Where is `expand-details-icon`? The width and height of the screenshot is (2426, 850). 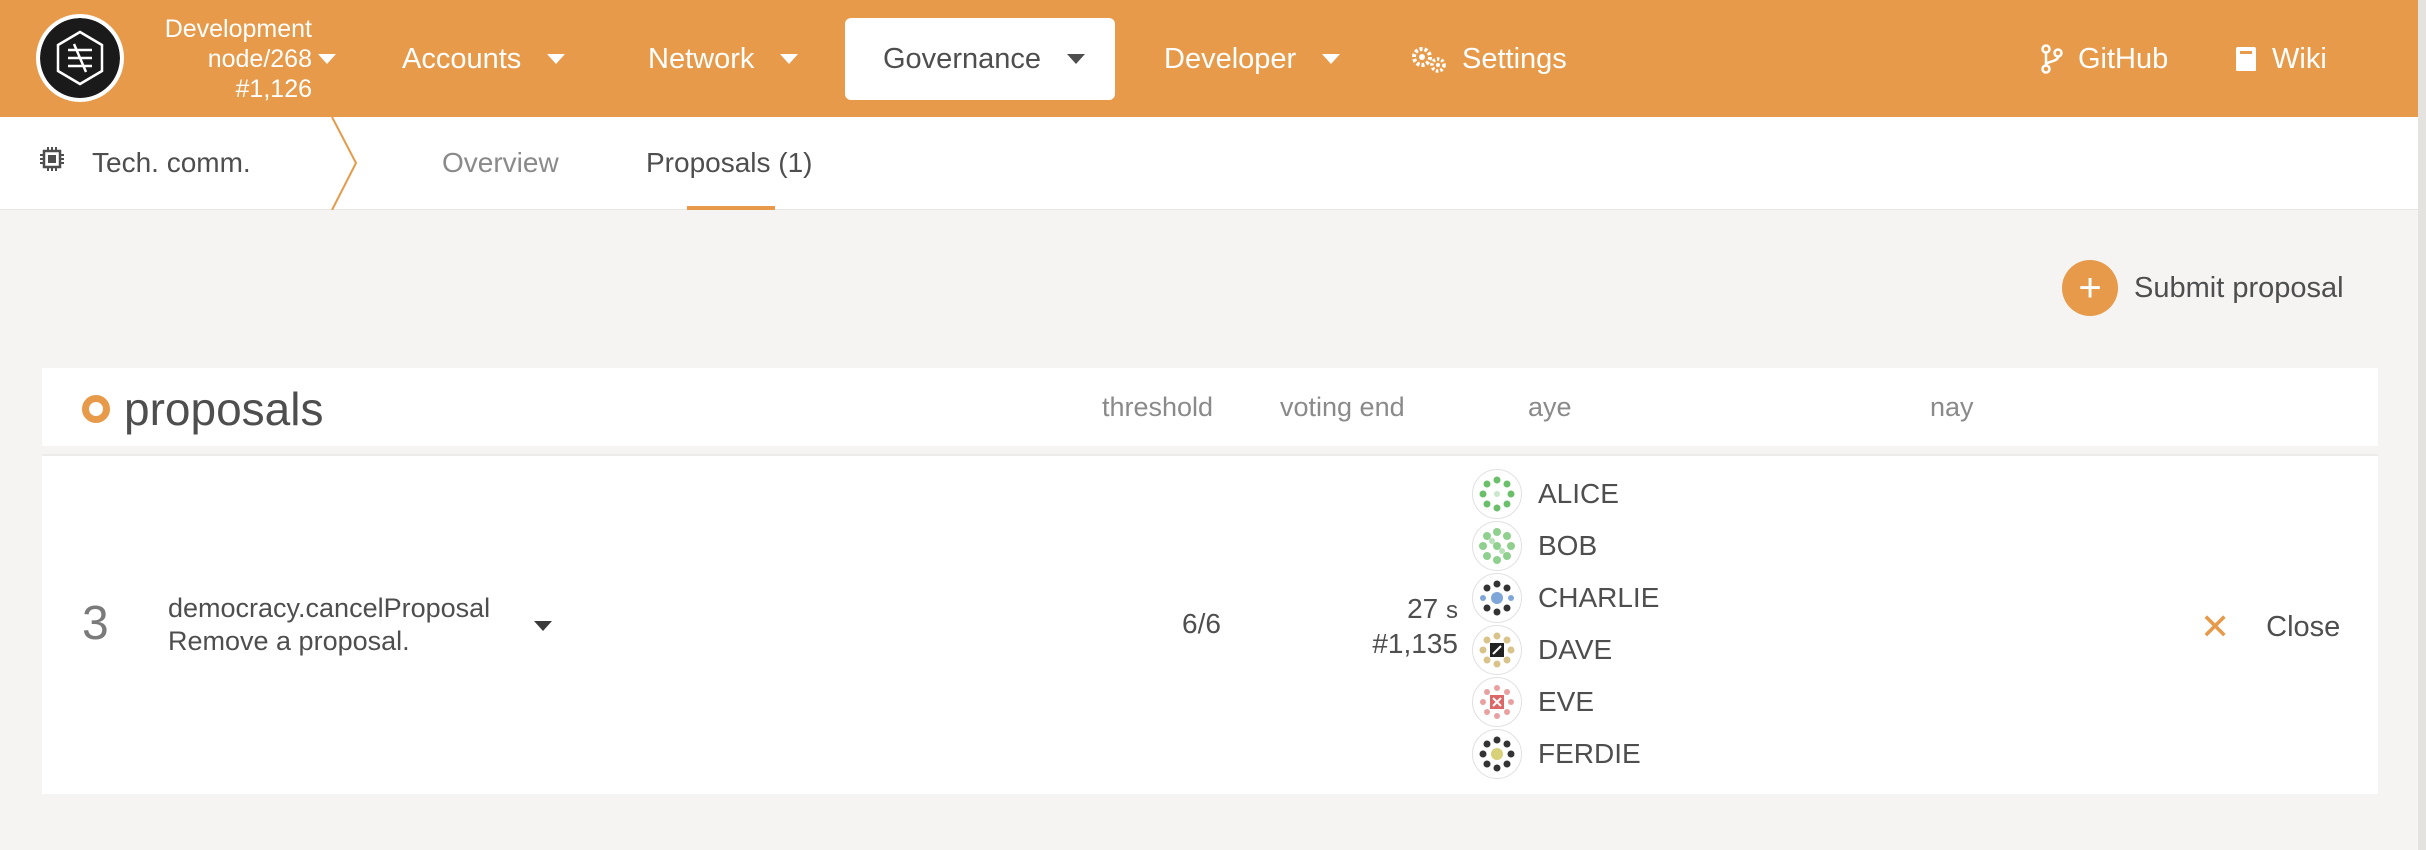 expand-details-icon is located at coordinates (543, 626).